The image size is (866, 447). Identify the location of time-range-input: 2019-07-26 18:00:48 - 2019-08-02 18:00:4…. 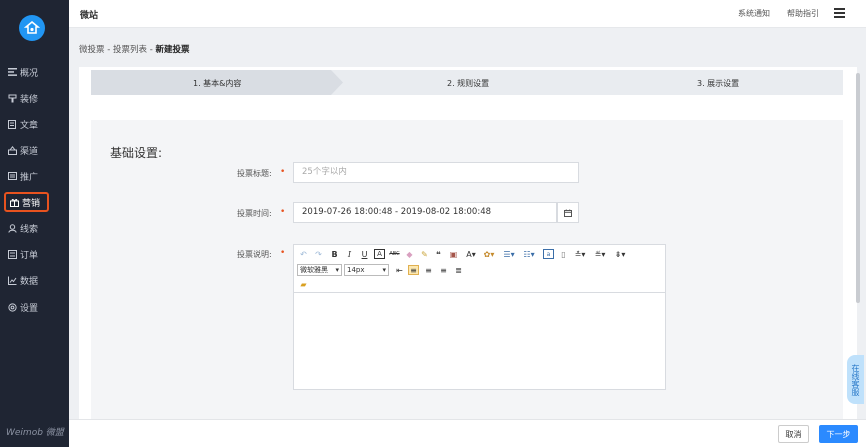
(425, 212).